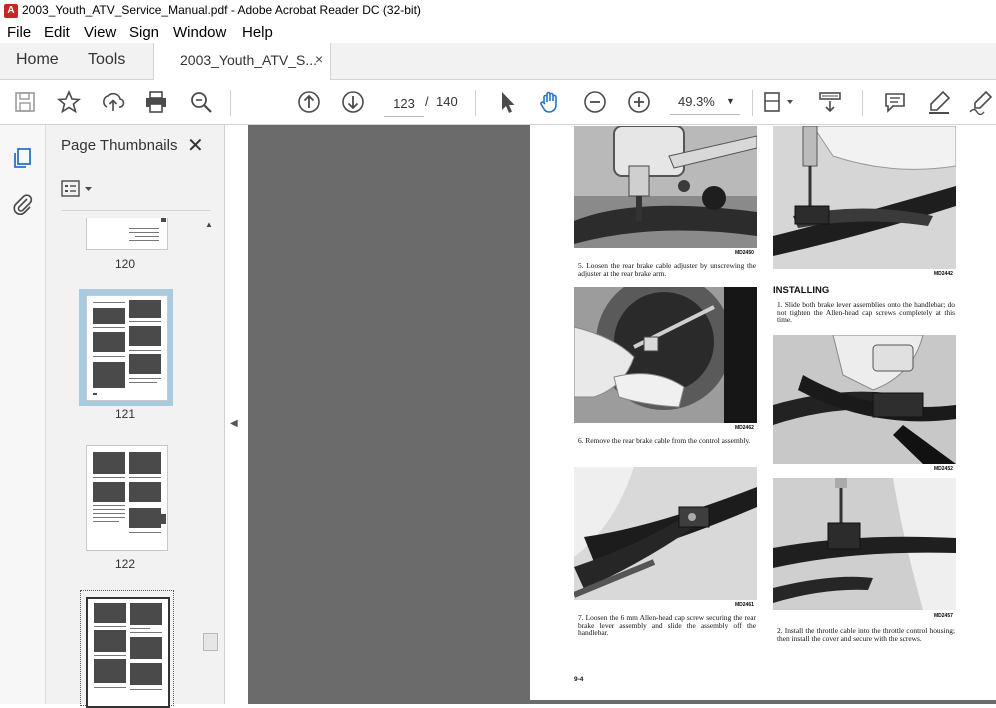 The height and width of the screenshot is (708, 996). Describe the element at coordinates (864, 197) in the screenshot. I see `photo-handlebar-screwdriver` at that location.